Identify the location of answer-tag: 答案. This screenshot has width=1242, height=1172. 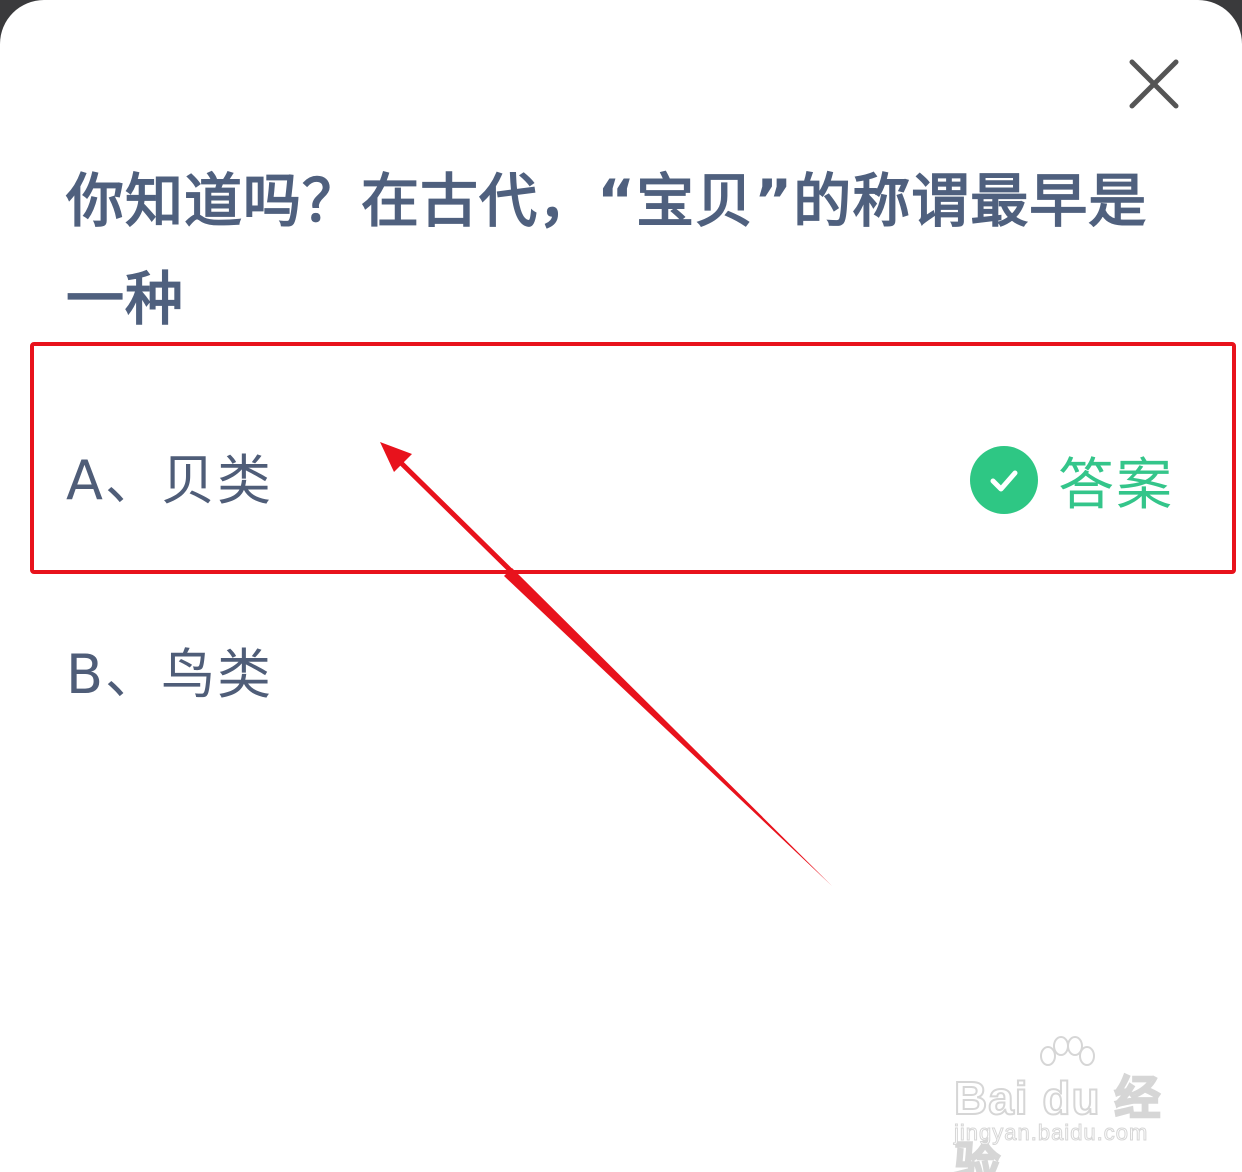
(1072, 481).